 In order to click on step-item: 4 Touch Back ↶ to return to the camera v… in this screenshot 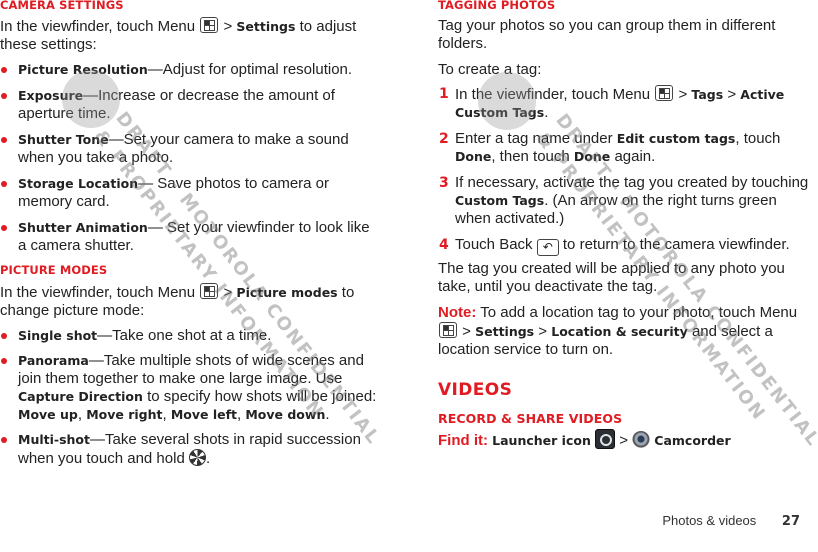, I will do `click(625, 246)`.